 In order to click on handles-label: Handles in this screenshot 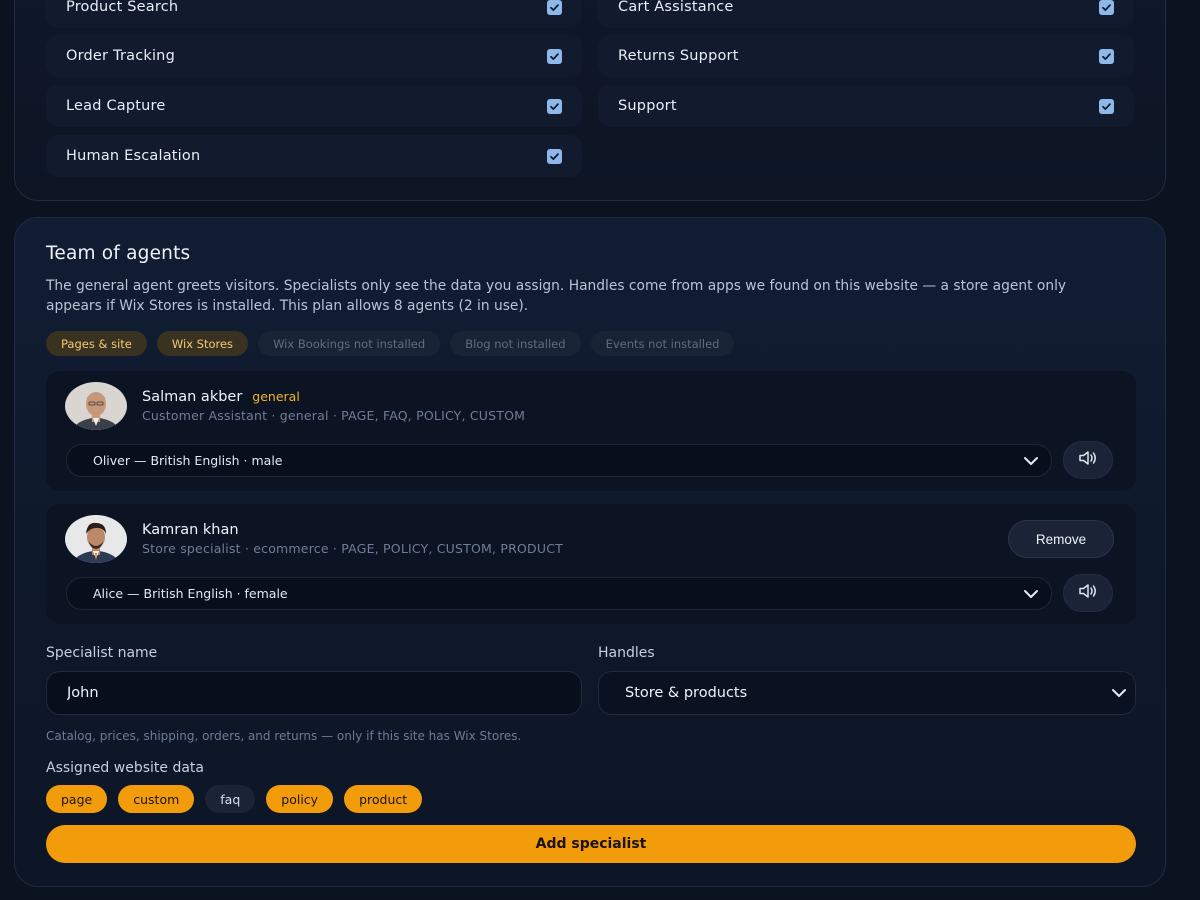, I will do `click(626, 653)`.